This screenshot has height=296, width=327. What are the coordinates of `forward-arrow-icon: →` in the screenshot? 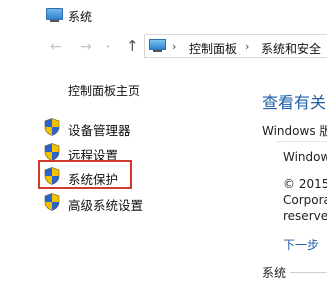 It's located at (86, 47).